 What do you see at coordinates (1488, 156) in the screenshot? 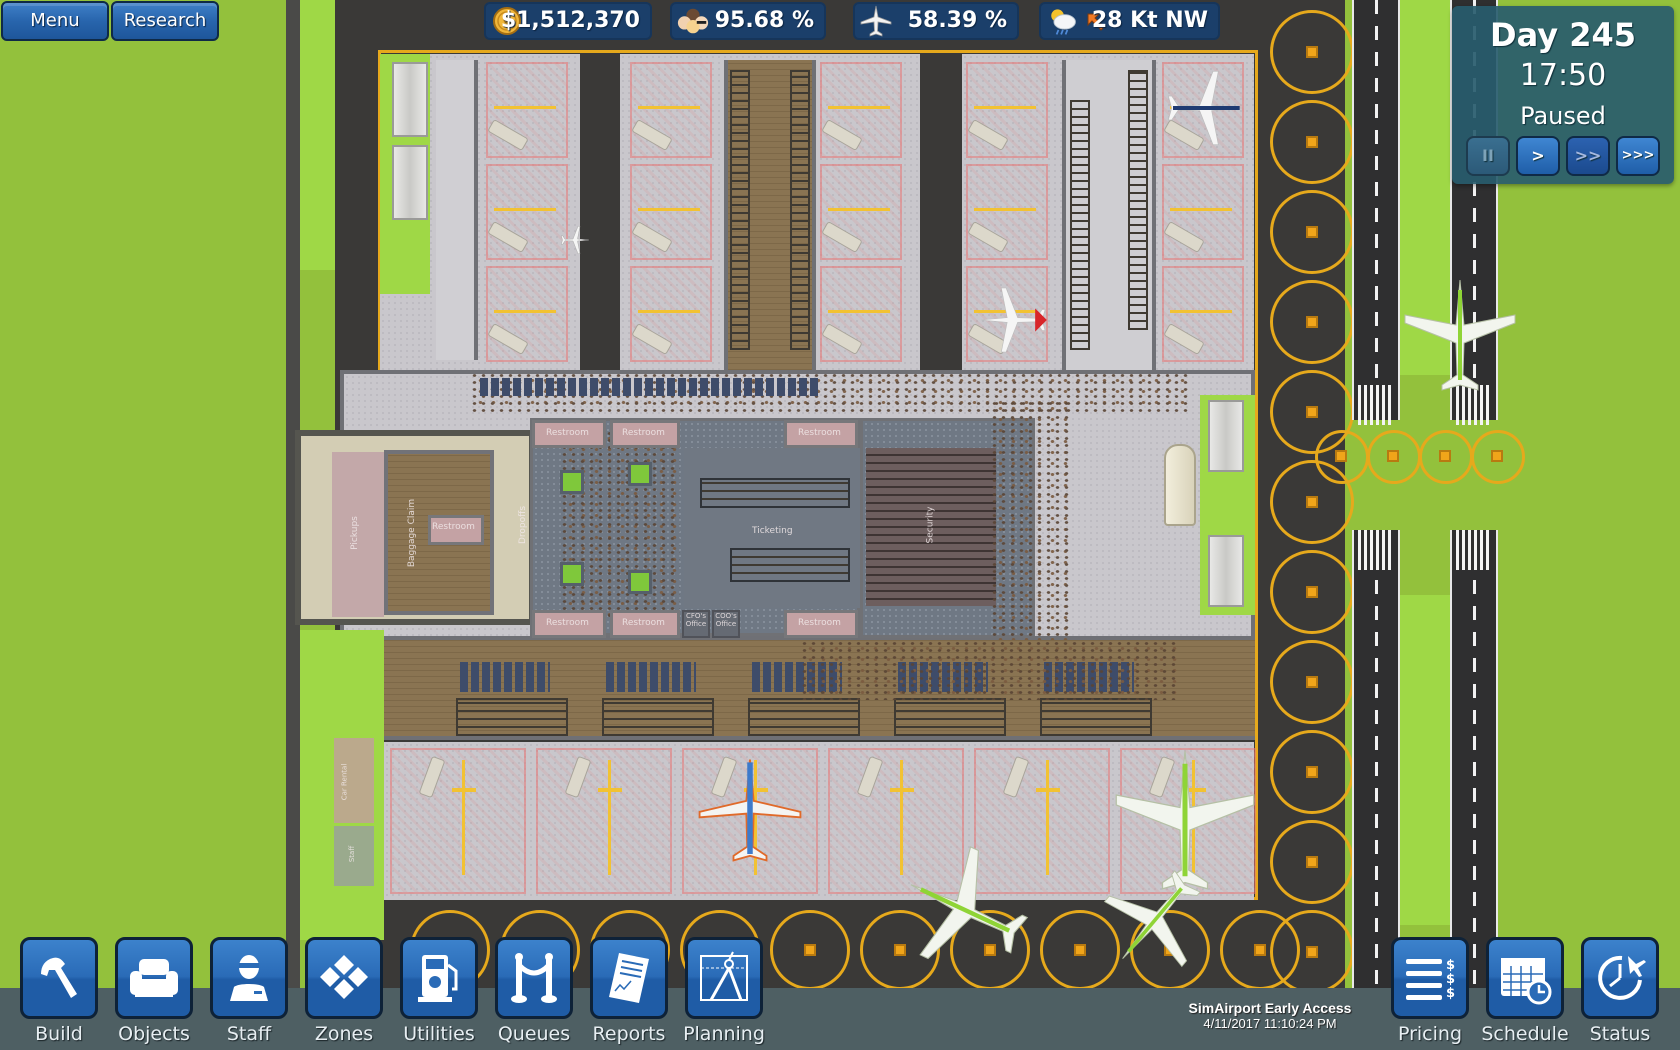
I see `pause-button: II` at bounding box center [1488, 156].